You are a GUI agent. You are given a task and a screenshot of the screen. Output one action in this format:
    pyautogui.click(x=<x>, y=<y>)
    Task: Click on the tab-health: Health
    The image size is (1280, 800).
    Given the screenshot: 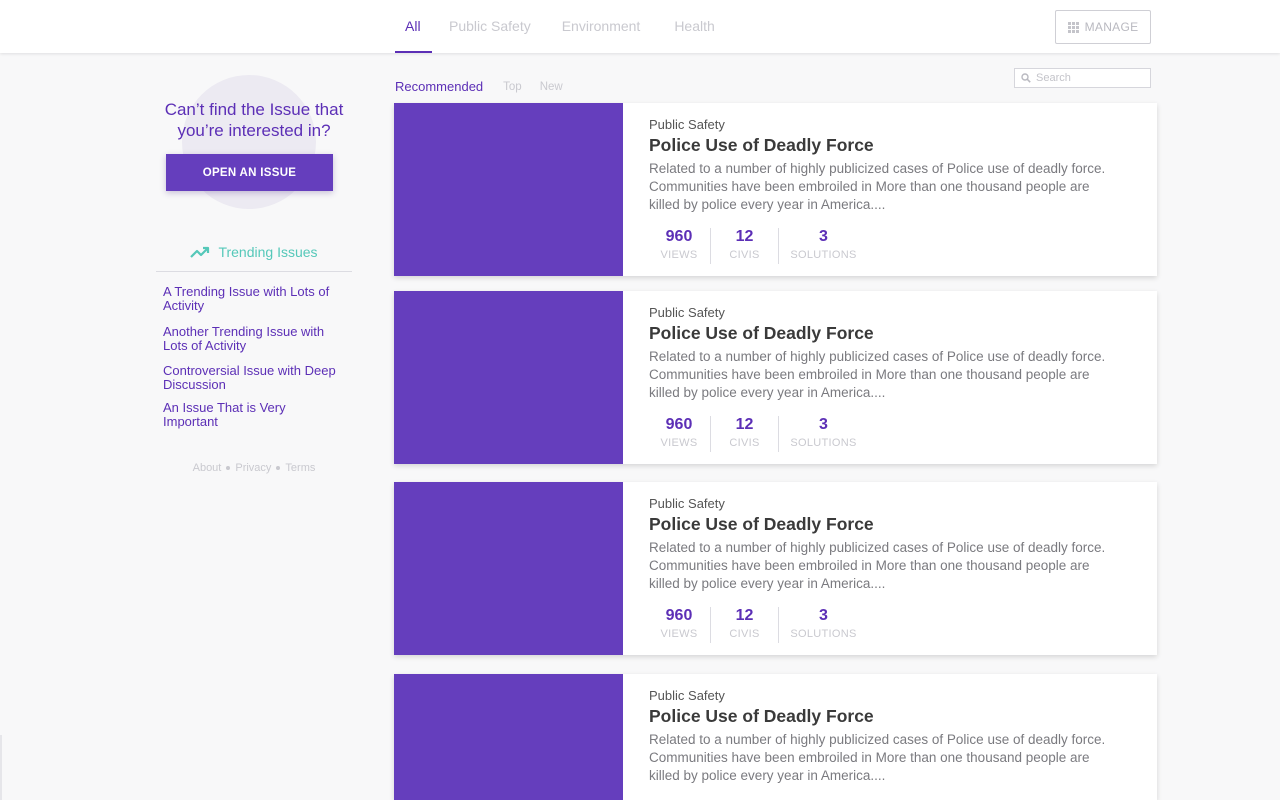 What is the action you would take?
    pyautogui.click(x=694, y=26)
    